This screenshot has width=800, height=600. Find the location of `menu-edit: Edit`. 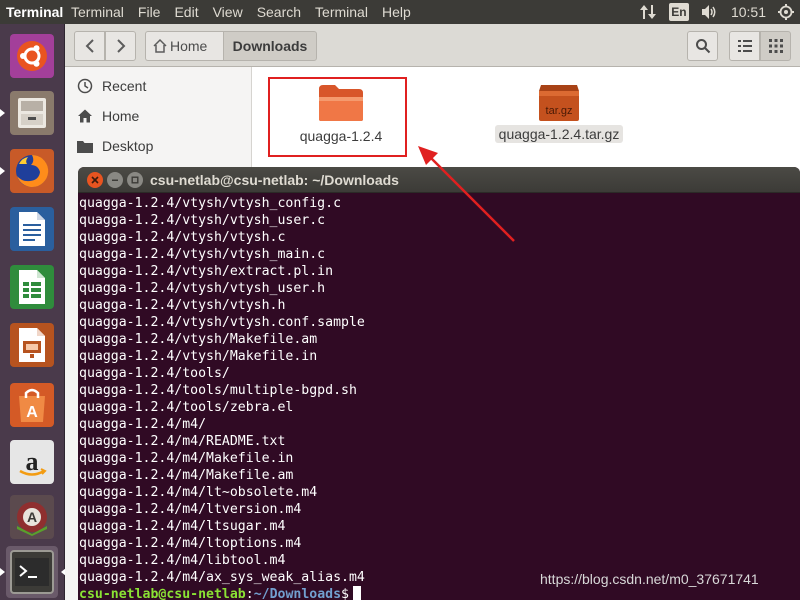

menu-edit: Edit is located at coordinates (186, 12).